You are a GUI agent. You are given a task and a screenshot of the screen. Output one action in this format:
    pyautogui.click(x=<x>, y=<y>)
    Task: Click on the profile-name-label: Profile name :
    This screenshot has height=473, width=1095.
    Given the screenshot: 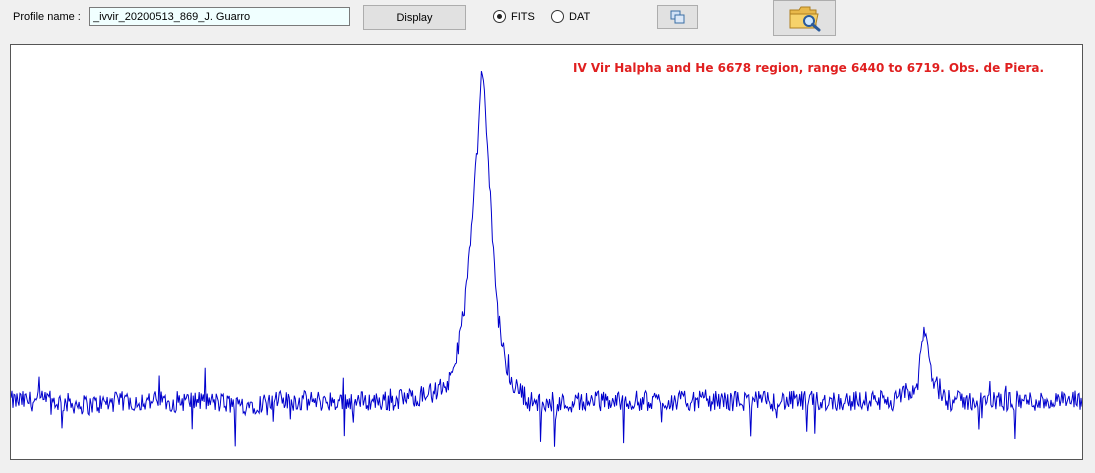 What is the action you would take?
    pyautogui.click(x=47, y=17)
    